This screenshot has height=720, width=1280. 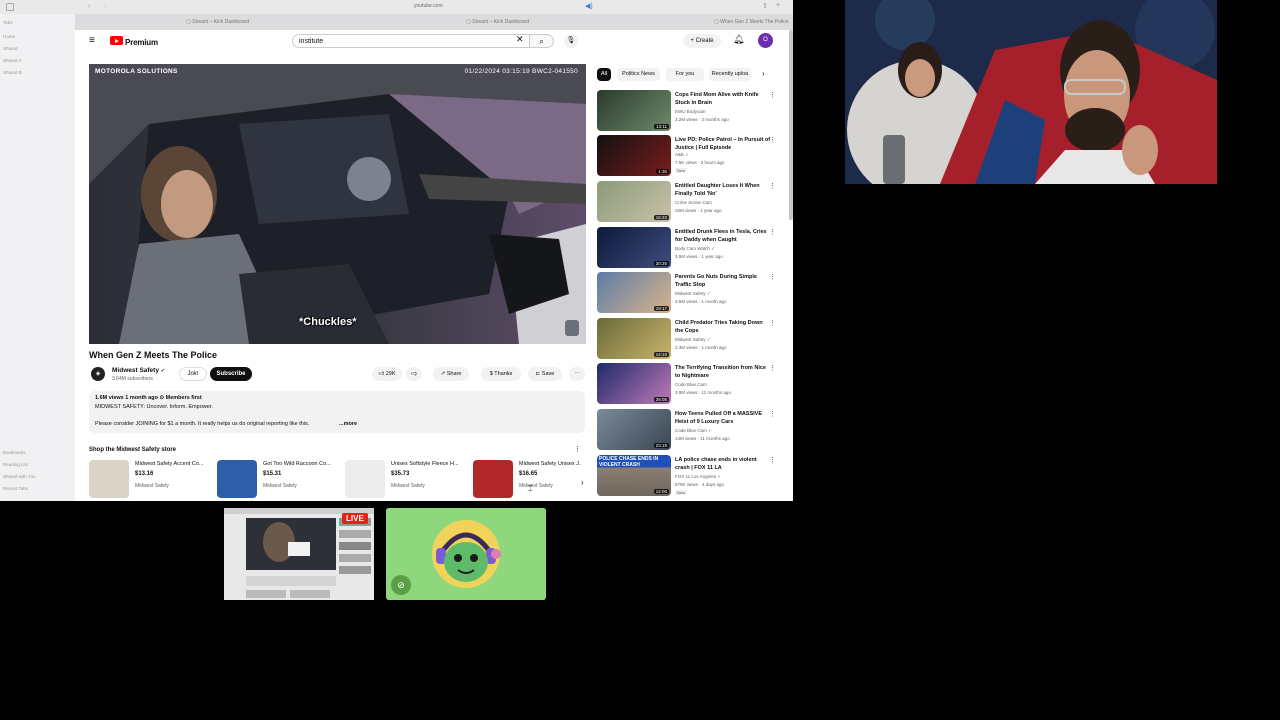 What do you see at coordinates (258, 22) in the screenshot?
I see `tab-kick-dashboard-1: ▢ Stream – Kick Dashboard` at bounding box center [258, 22].